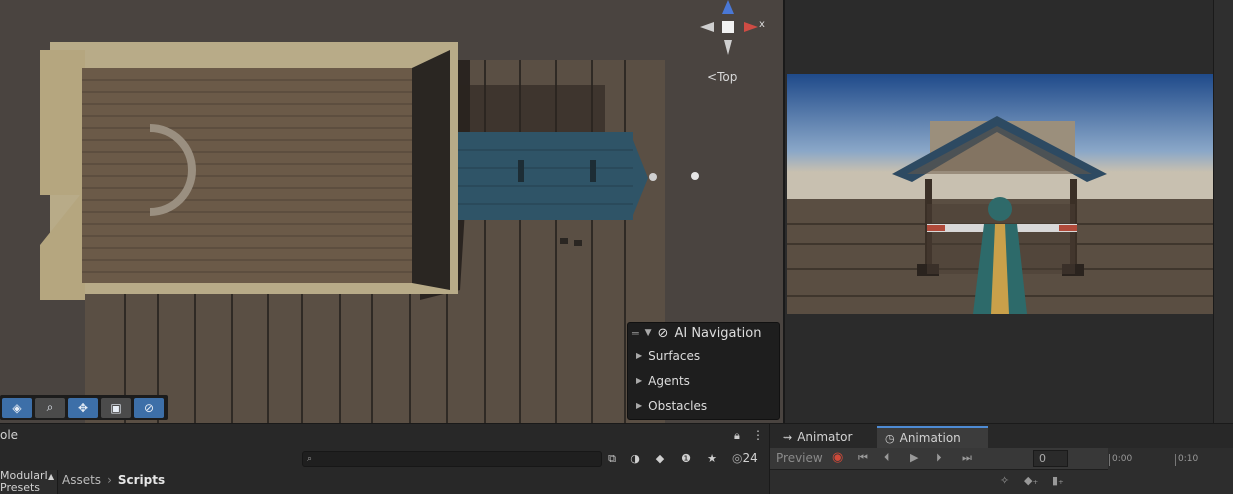 Image resolution: width=1233 pixels, height=494 pixels. I want to click on move-icon: ✥, so click(83, 407).